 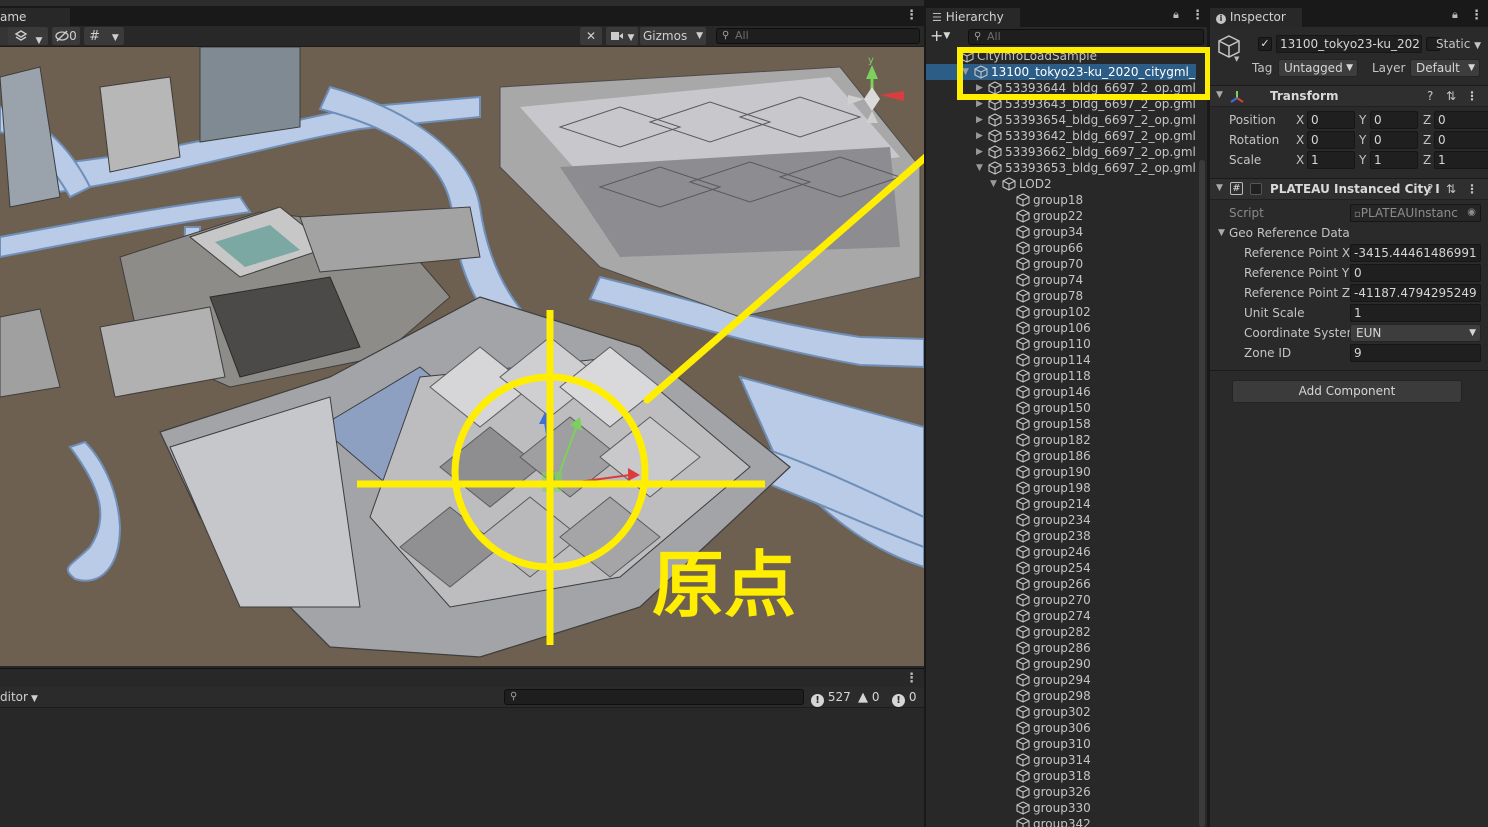 I want to click on hierarchy-item: group306, so click(x=1061, y=728).